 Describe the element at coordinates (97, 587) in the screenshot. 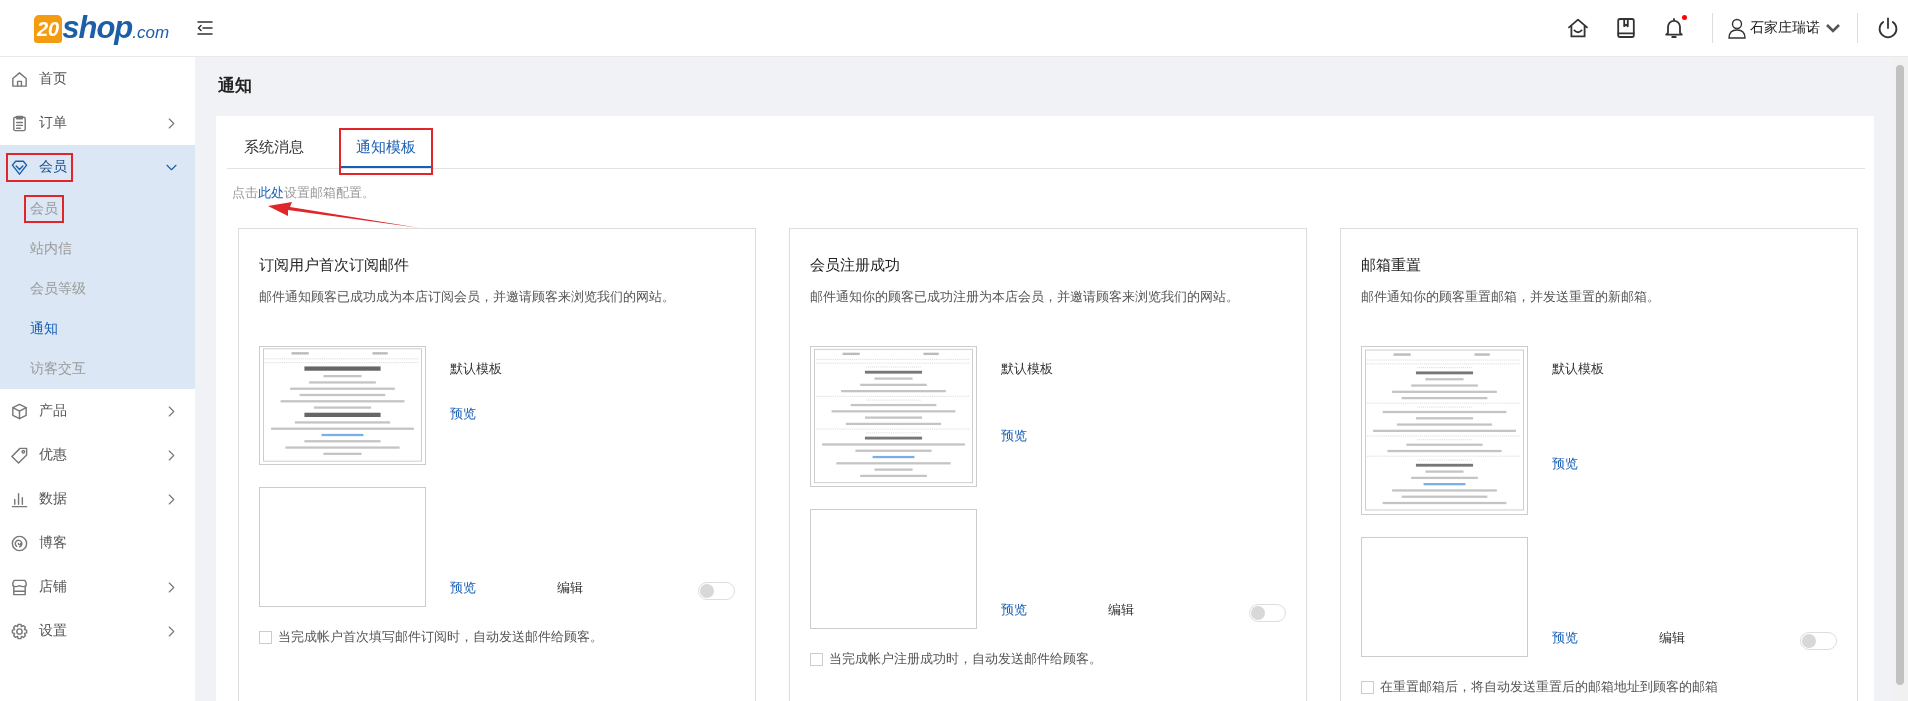

I see `sidebar-item: 店铺` at that location.